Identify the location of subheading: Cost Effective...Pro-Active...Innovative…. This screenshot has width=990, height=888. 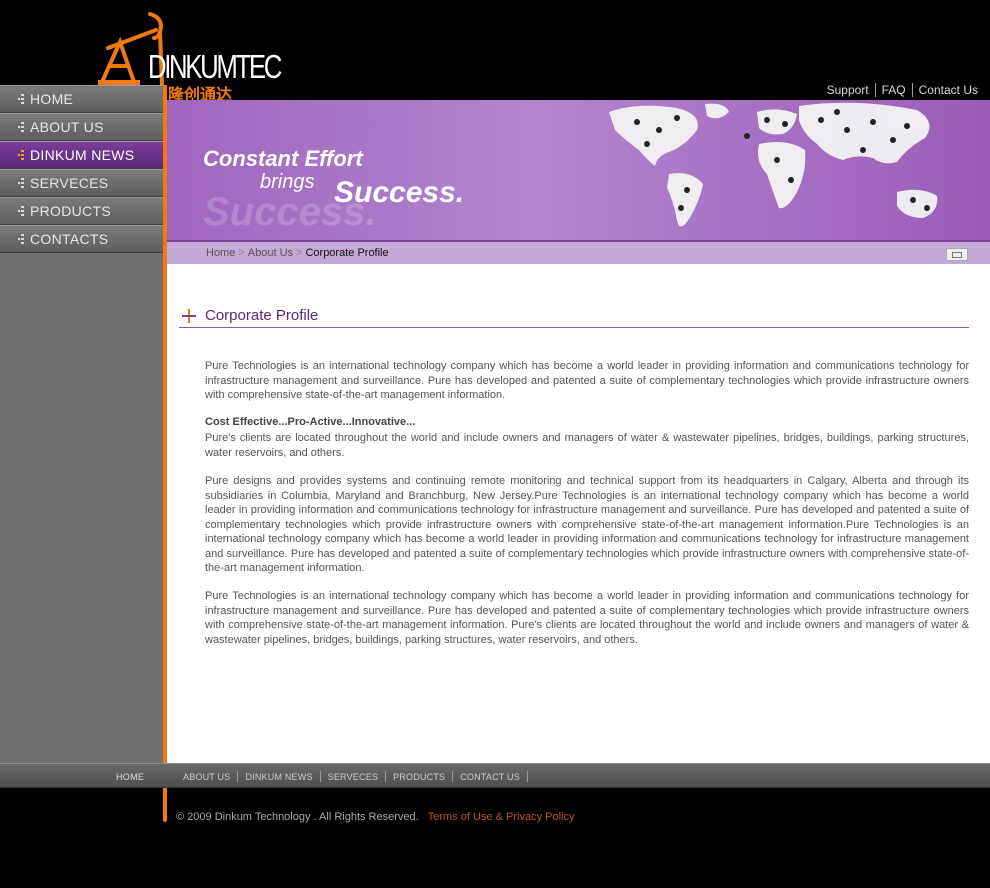
(310, 422).